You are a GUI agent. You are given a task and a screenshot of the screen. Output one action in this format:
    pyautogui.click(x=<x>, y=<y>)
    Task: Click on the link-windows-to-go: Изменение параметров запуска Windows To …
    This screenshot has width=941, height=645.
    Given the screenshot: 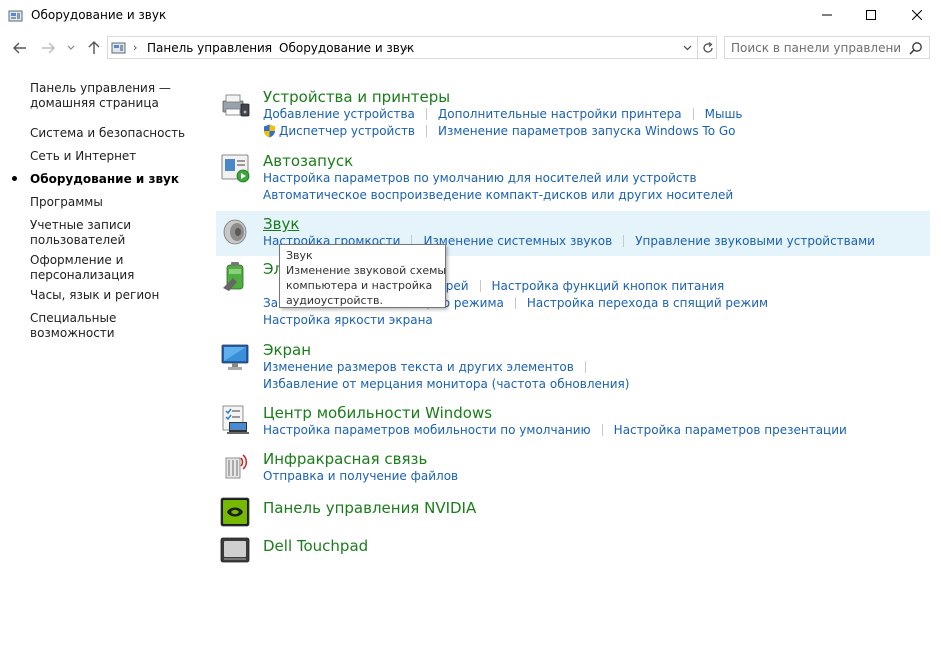 What is the action you would take?
    pyautogui.click(x=586, y=131)
    